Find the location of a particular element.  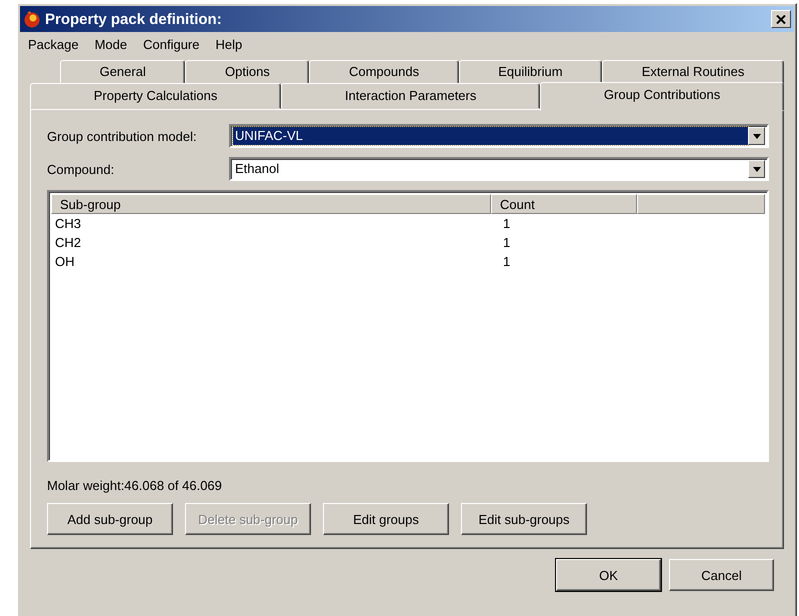

menu-item: Configure is located at coordinates (171, 44).